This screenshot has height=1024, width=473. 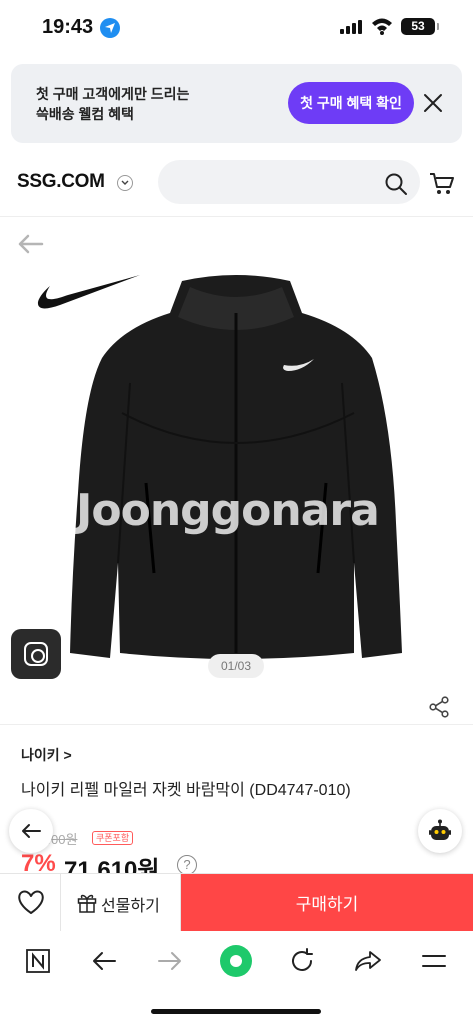 What do you see at coordinates (351, 27) in the screenshot?
I see `cellular-signal-icon` at bounding box center [351, 27].